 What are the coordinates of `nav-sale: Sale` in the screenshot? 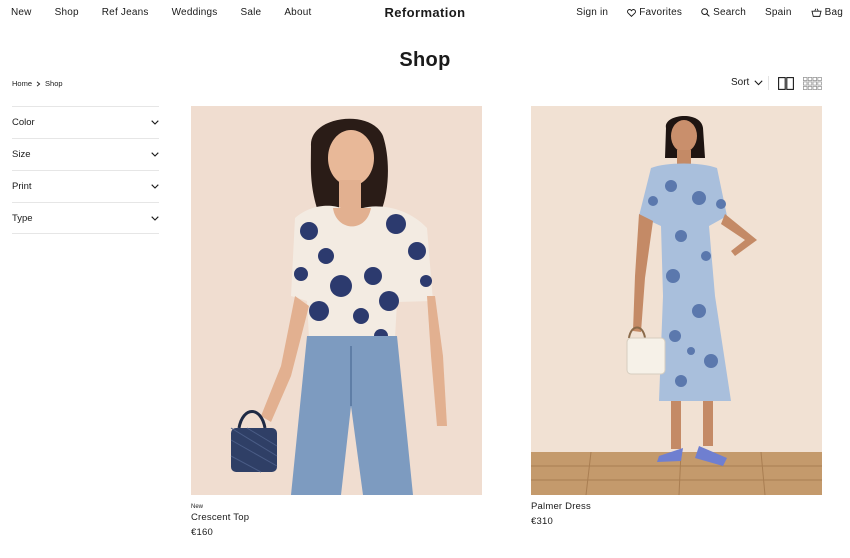 It's located at (250, 12).